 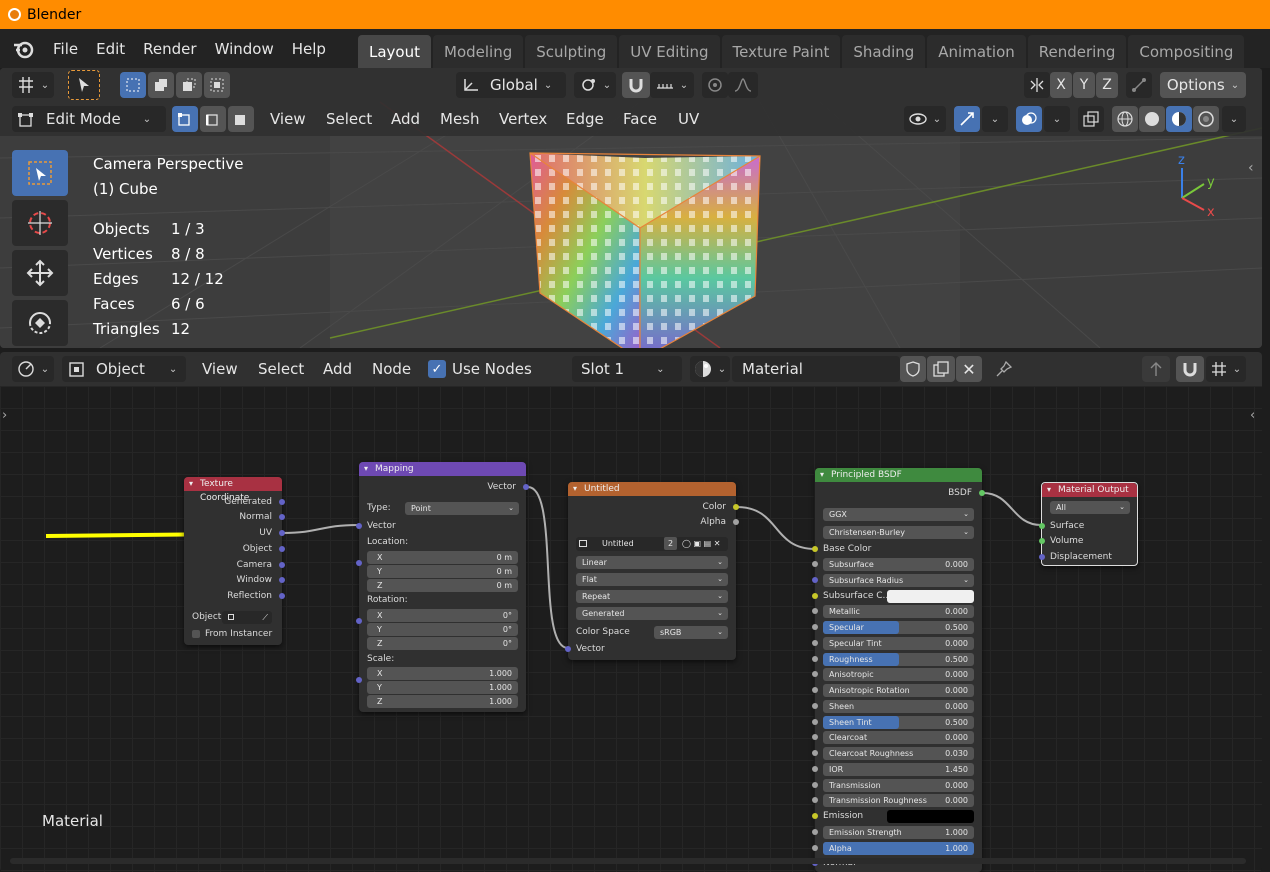 What do you see at coordinates (1125, 119) in the screenshot?
I see `wireframe-shading-icon` at bounding box center [1125, 119].